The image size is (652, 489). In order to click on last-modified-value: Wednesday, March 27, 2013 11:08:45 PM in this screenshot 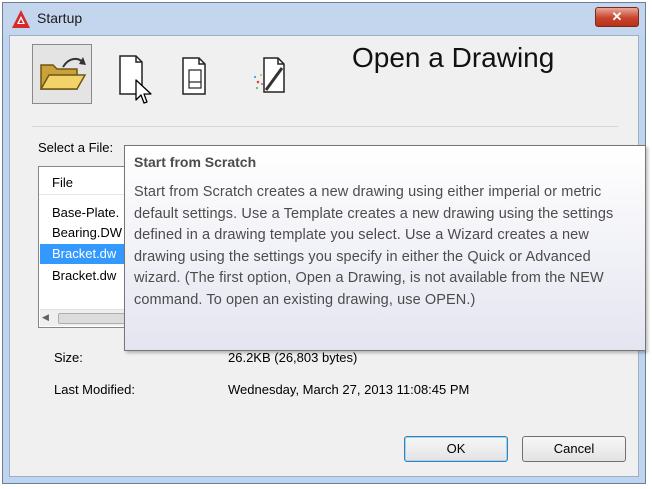, I will do `click(349, 389)`.